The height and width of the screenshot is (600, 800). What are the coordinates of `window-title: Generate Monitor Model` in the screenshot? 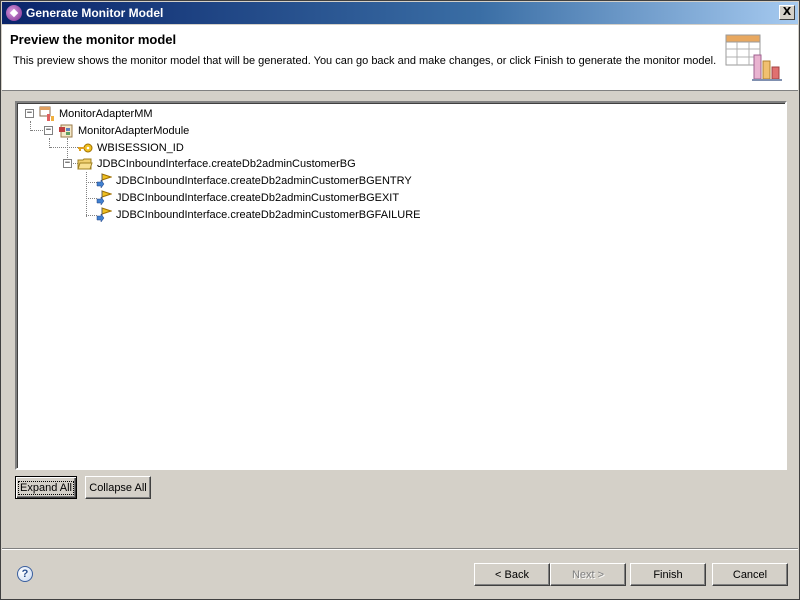 It's located at (95, 13).